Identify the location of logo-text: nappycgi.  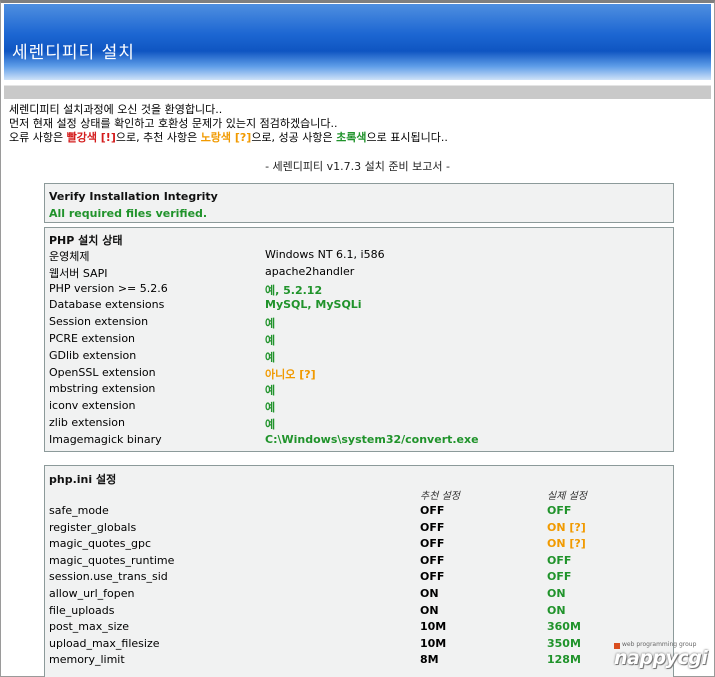
(661, 658).